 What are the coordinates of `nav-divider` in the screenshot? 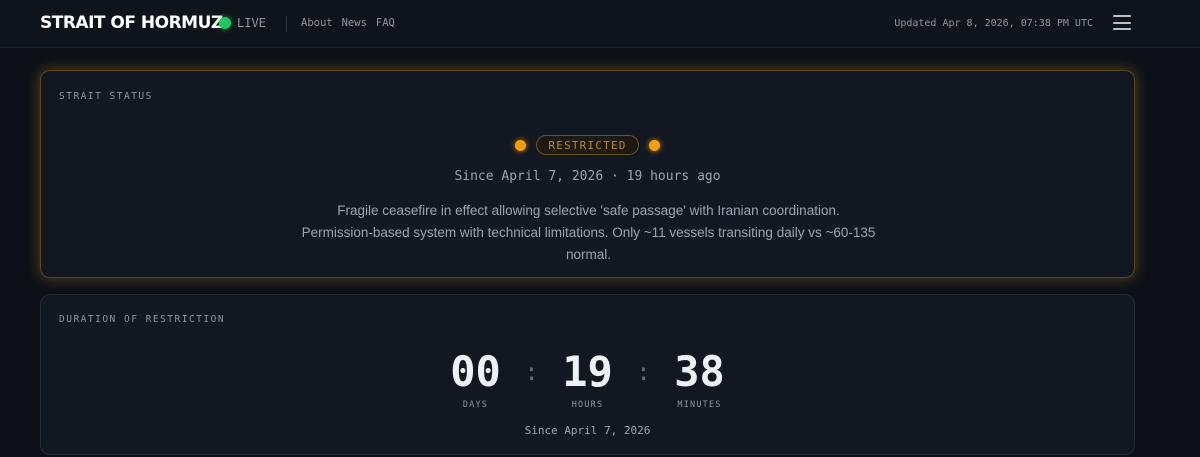 It's located at (286, 24).